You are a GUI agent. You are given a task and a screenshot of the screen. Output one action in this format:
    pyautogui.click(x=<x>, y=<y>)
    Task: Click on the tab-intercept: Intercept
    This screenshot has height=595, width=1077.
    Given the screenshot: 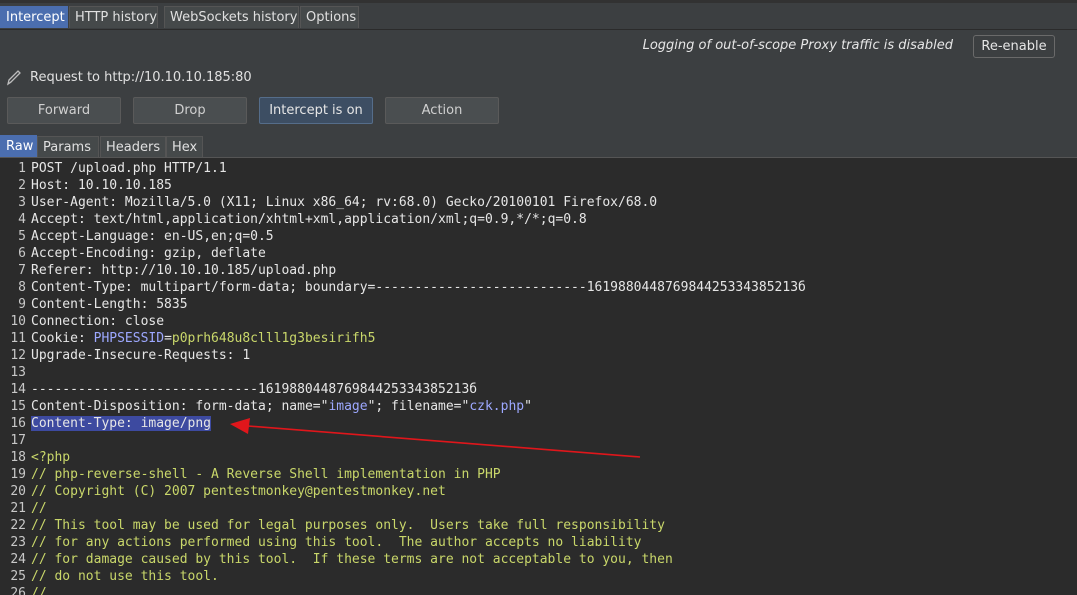 What is the action you would take?
    pyautogui.click(x=34, y=17)
    